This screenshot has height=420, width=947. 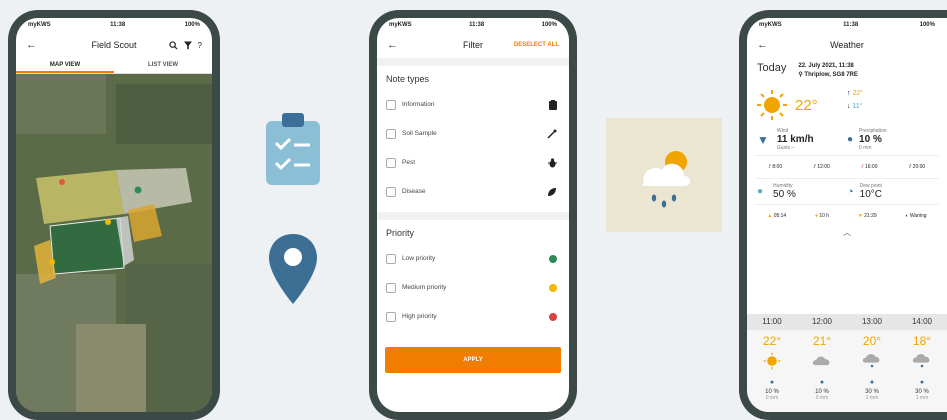 I want to click on deselect-all-button: DESELECT ALL, so click(x=536, y=45).